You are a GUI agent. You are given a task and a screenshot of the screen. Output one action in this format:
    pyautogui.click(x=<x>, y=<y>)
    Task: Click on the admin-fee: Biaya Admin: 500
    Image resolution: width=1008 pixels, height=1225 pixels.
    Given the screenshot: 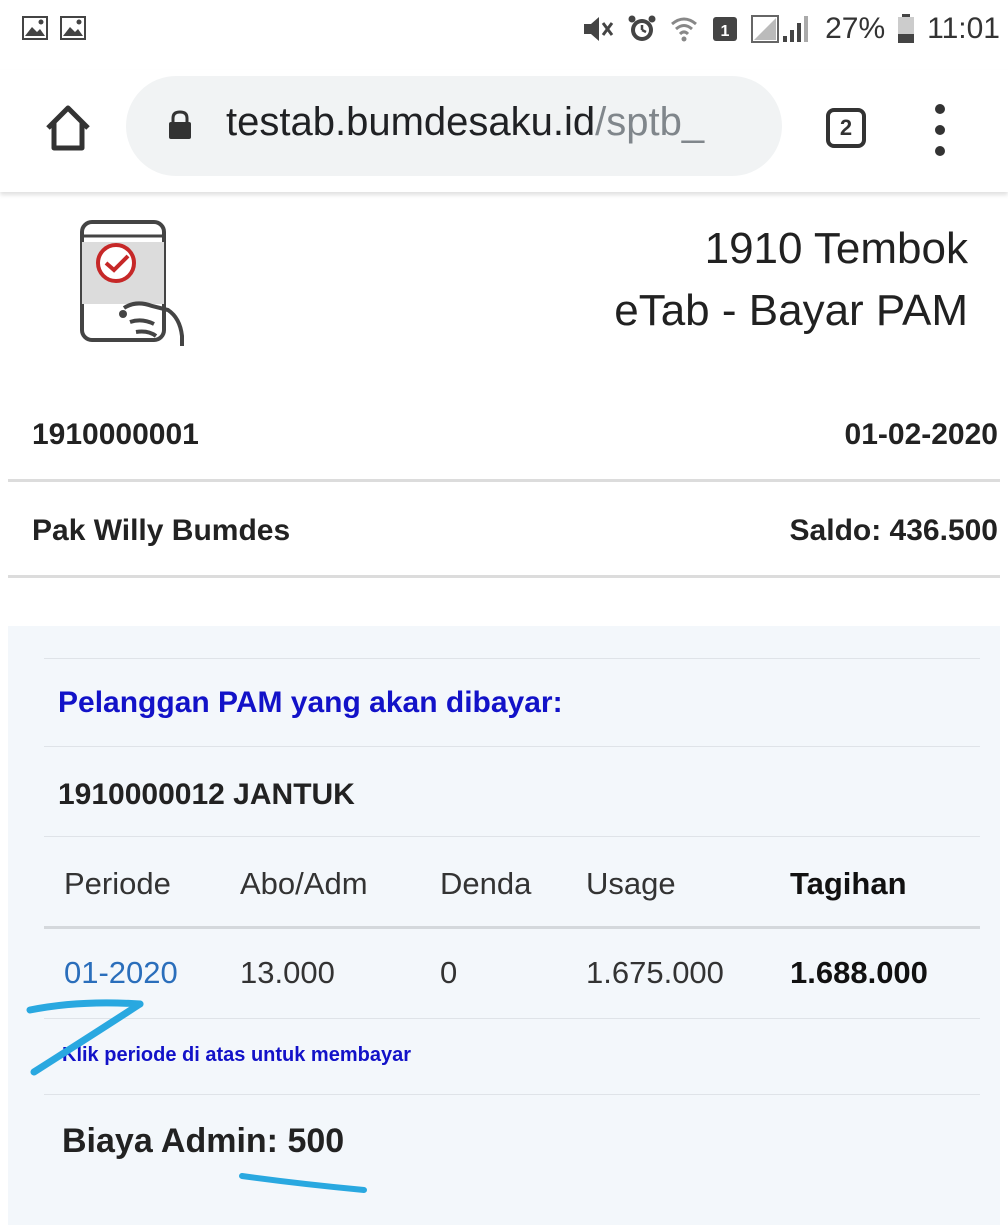 What is the action you would take?
    pyautogui.click(x=203, y=1141)
    